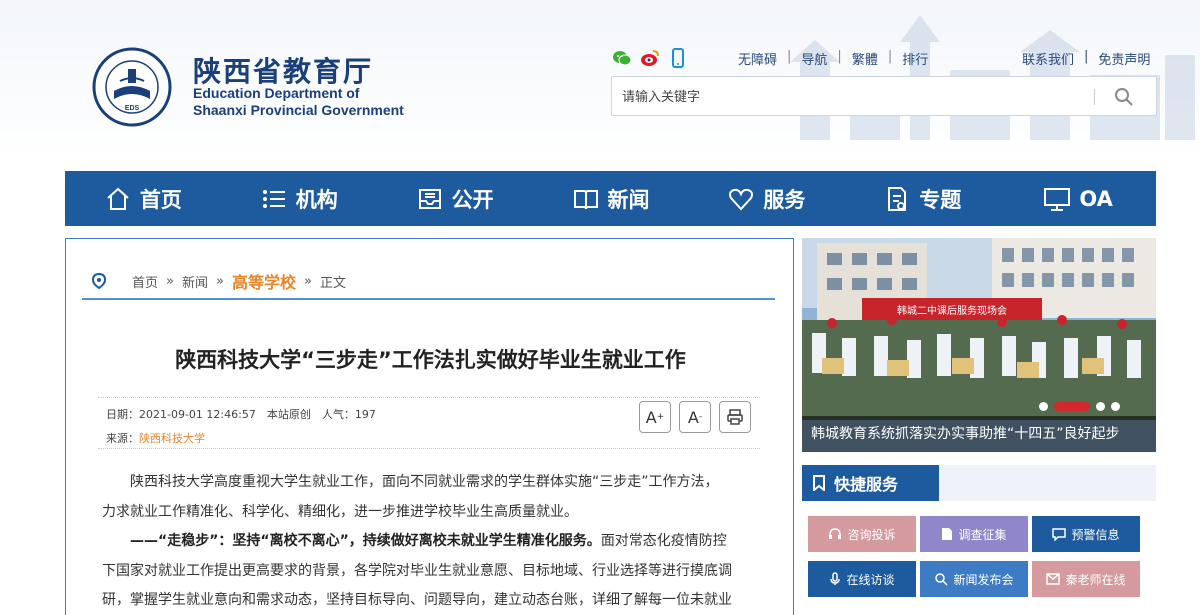  I want to click on nav-service: 服务, so click(766, 198).